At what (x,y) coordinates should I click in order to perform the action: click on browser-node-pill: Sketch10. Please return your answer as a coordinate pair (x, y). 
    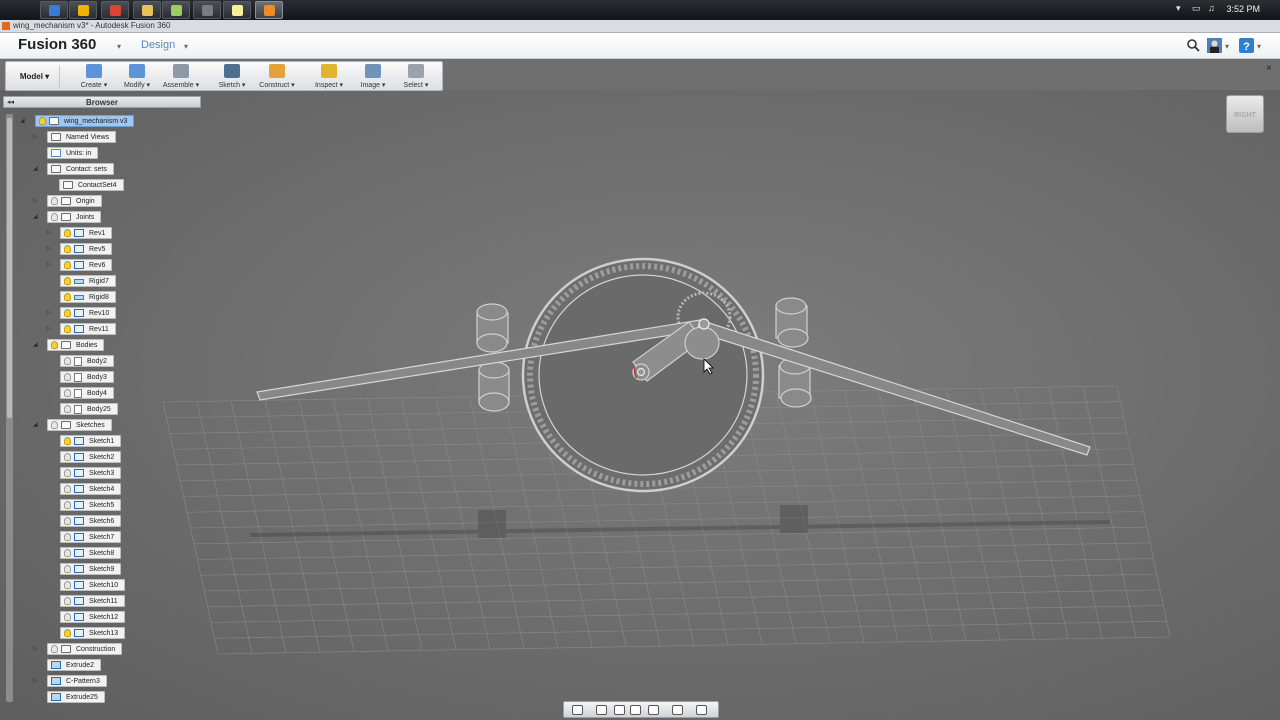
    Looking at the image, I should click on (93, 585).